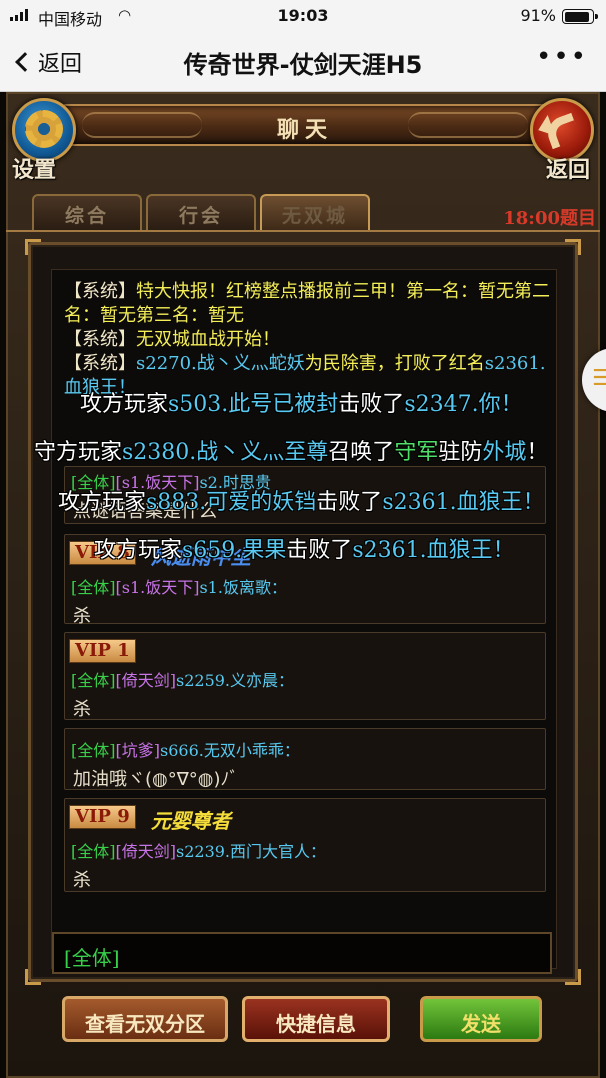 The height and width of the screenshot is (1078, 606). Describe the element at coordinates (549, 218) in the screenshot. I see `scrolling-notice: 18:00题目` at that location.